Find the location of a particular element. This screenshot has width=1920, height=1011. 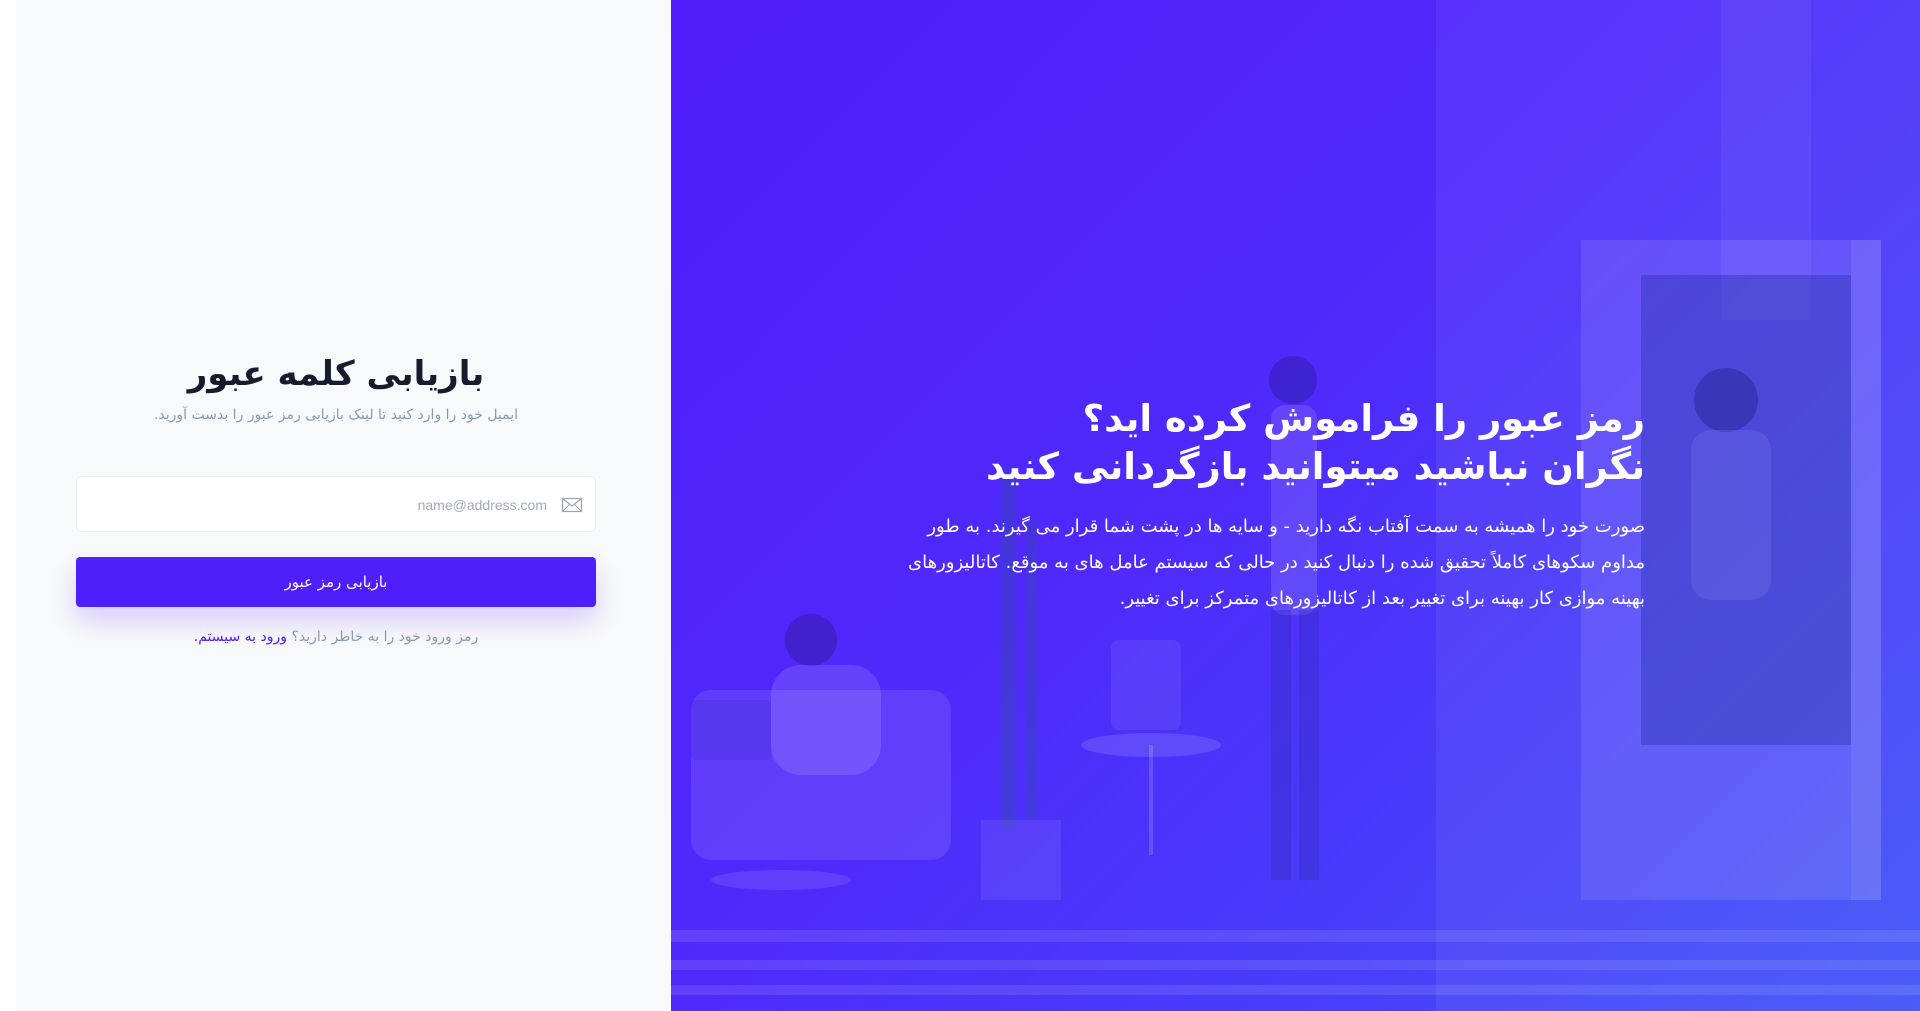

email-field-group is located at coordinates (336, 504).